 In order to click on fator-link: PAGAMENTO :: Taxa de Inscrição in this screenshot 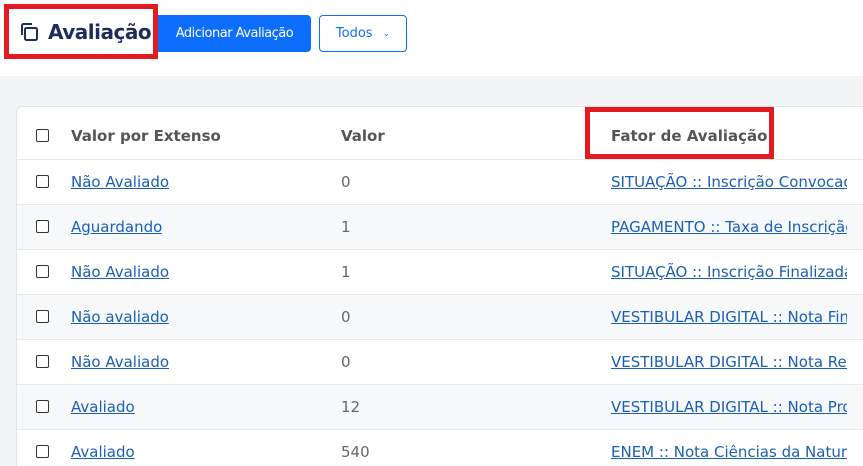, I will do `click(729, 227)`.